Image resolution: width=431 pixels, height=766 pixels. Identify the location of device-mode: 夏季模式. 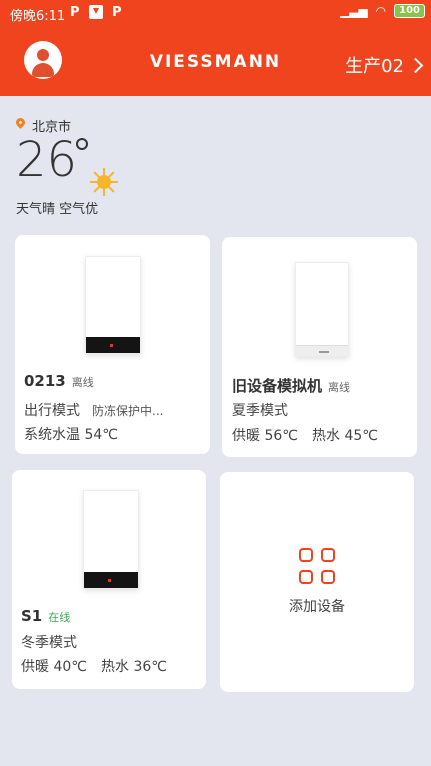
(260, 411).